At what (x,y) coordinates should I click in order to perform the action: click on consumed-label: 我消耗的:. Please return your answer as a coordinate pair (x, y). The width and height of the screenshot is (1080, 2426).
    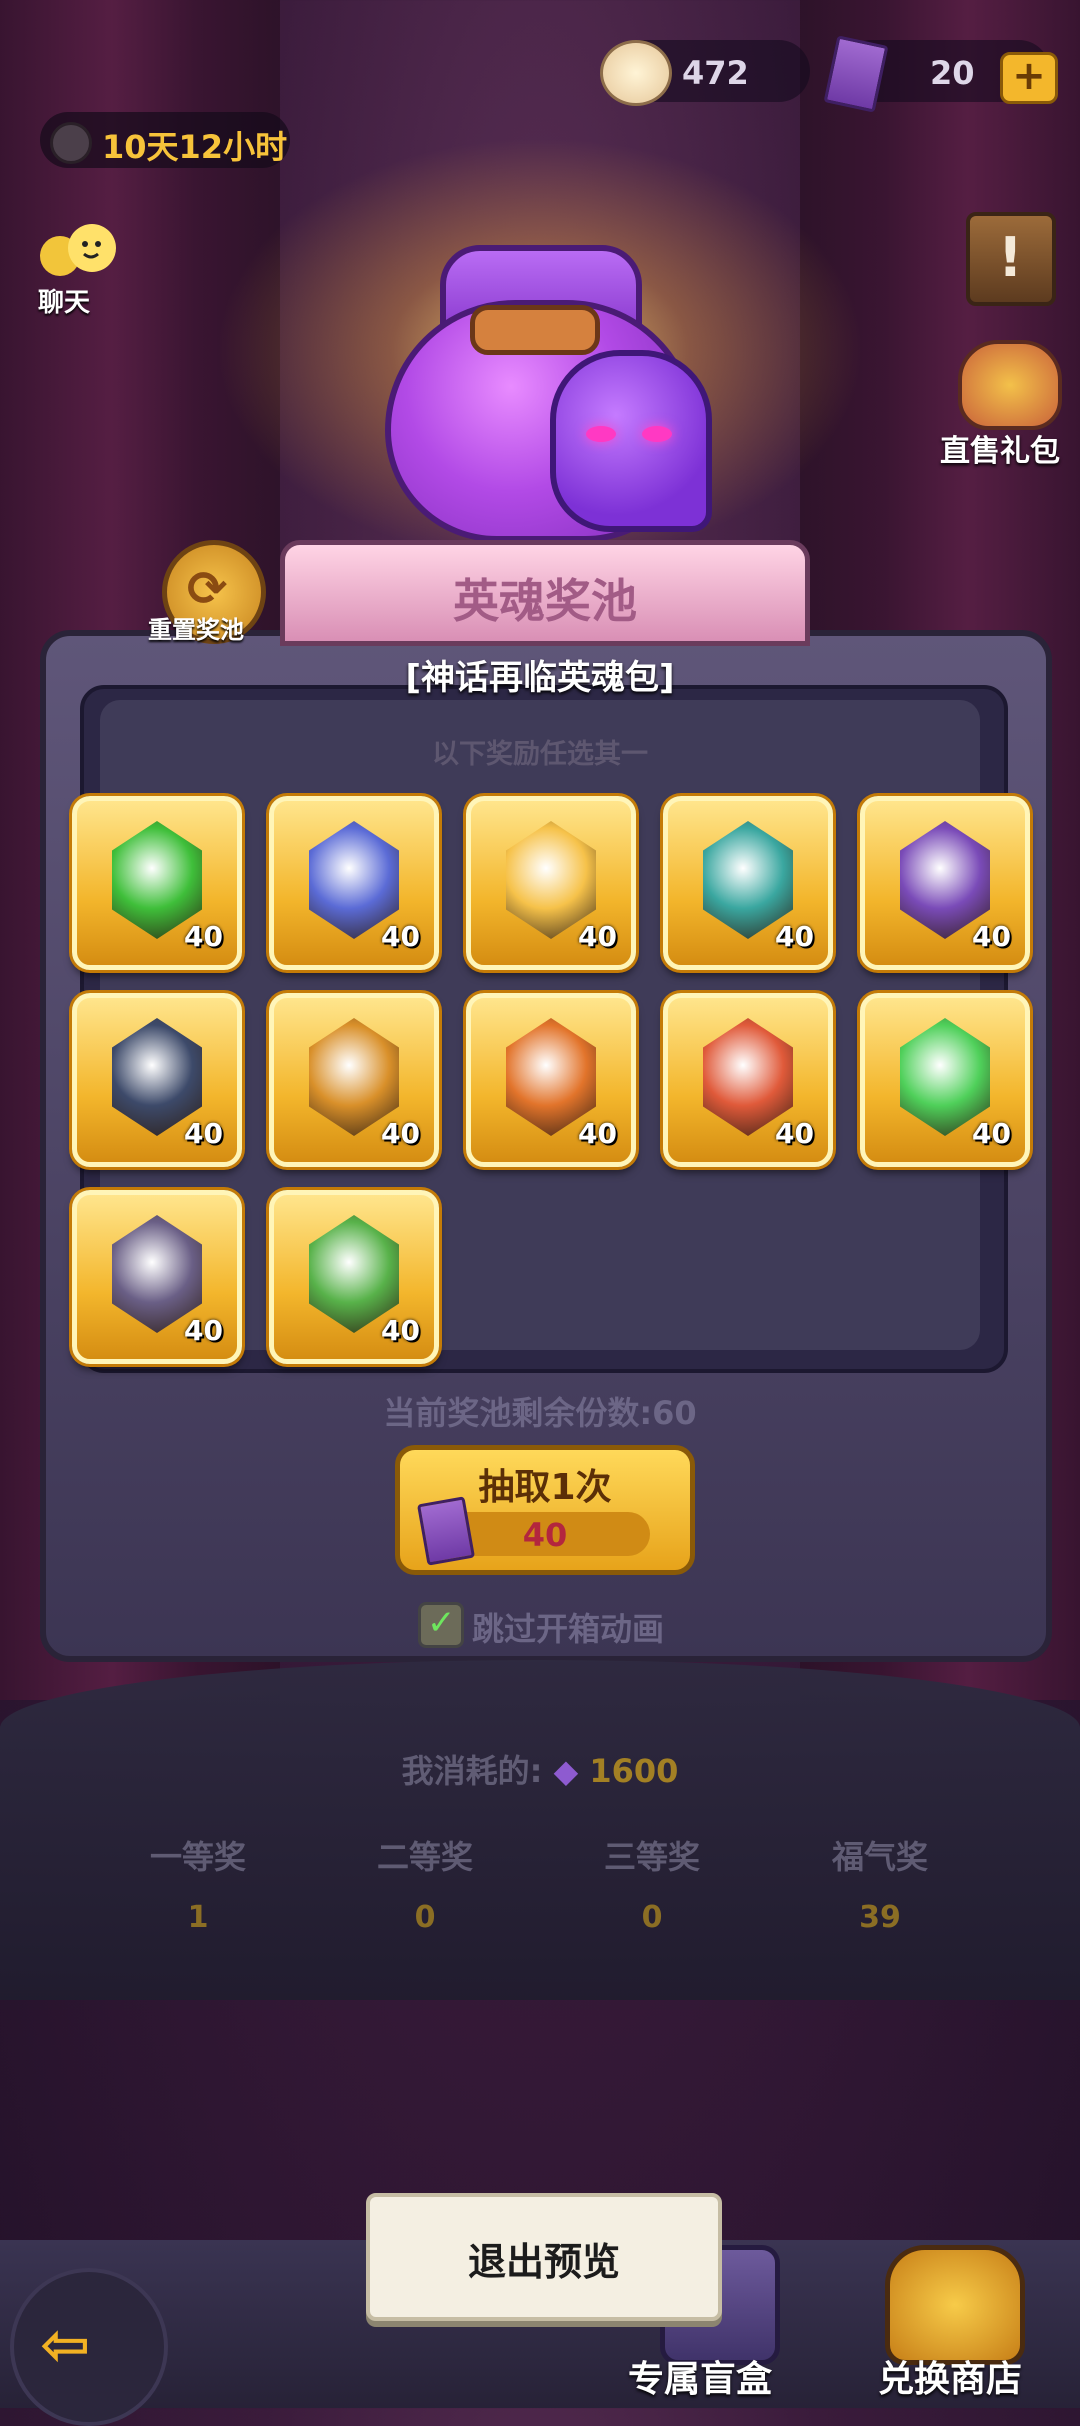
    Looking at the image, I should click on (472, 1771).